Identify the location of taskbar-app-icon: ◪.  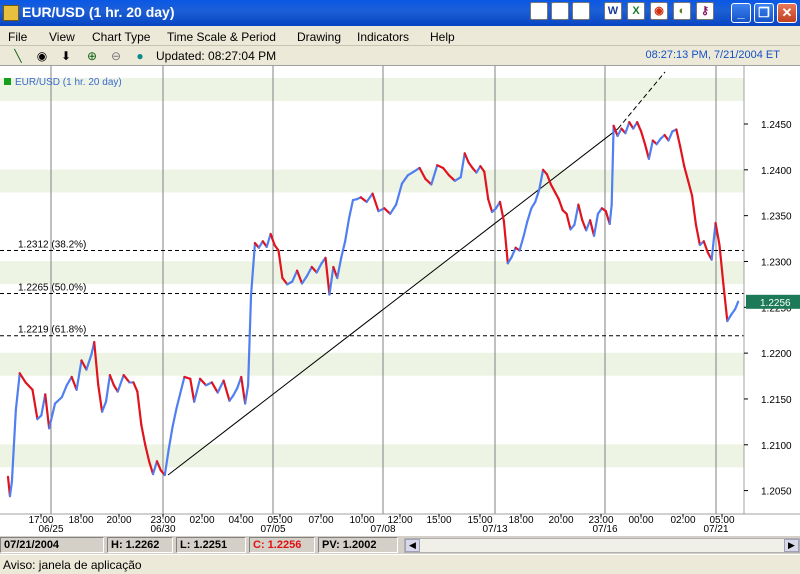
(581, 11).